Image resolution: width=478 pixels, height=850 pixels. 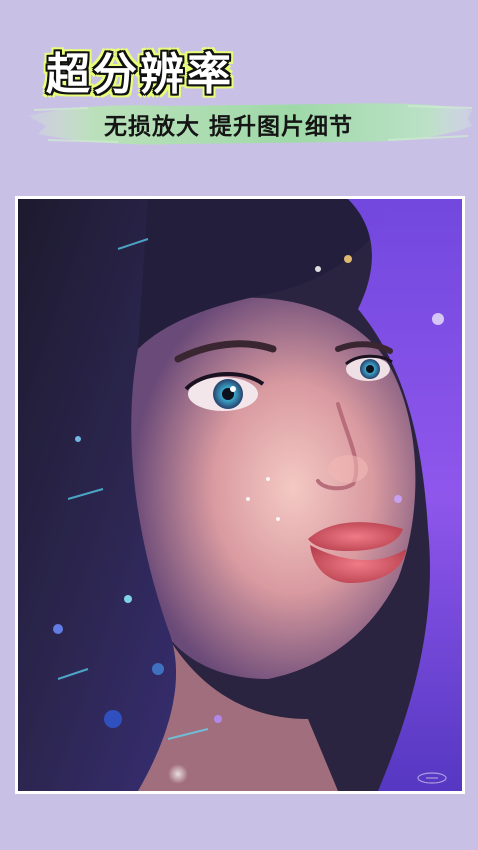 I want to click on subtitle-text: 无损放大 提升图片细节, so click(x=229, y=127).